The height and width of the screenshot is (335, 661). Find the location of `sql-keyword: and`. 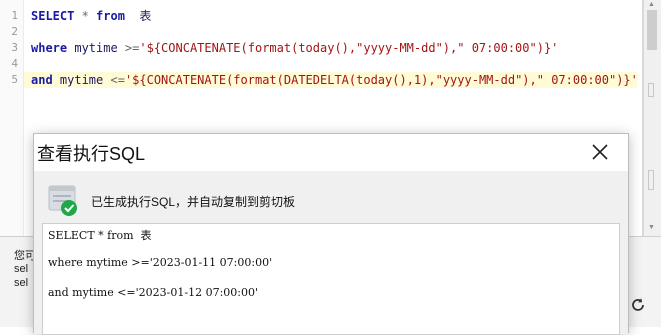

sql-keyword: and is located at coordinates (42, 80).